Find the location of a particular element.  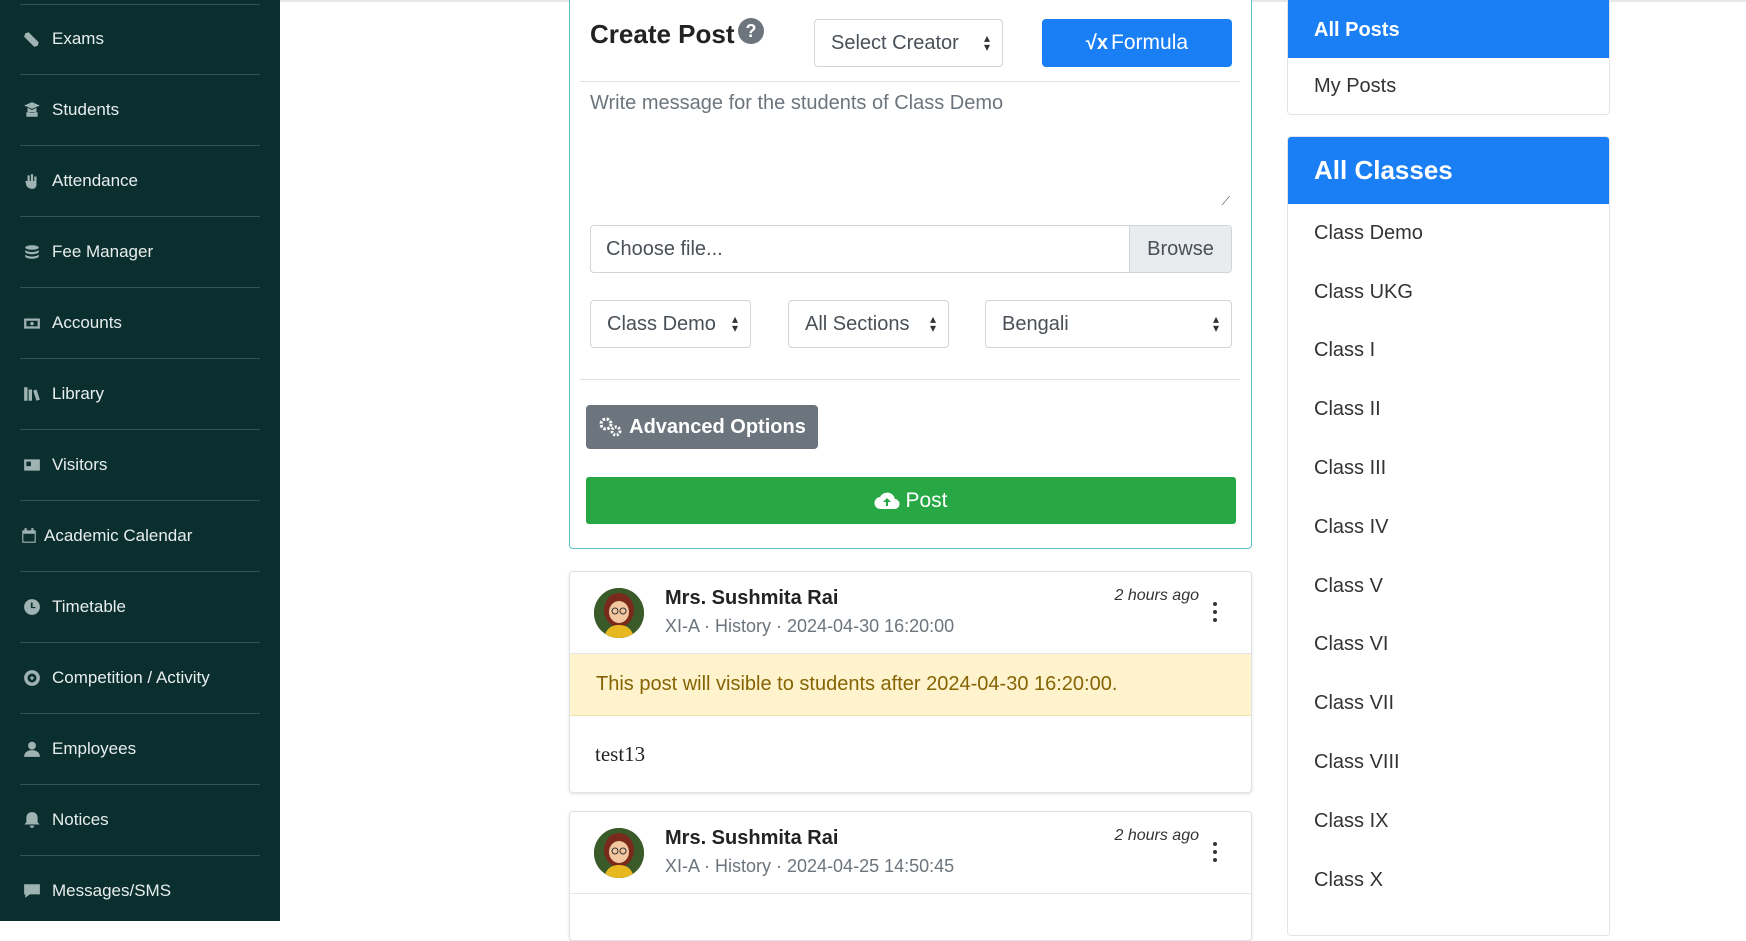

sidebar-item-label: Notices is located at coordinates (80, 819).